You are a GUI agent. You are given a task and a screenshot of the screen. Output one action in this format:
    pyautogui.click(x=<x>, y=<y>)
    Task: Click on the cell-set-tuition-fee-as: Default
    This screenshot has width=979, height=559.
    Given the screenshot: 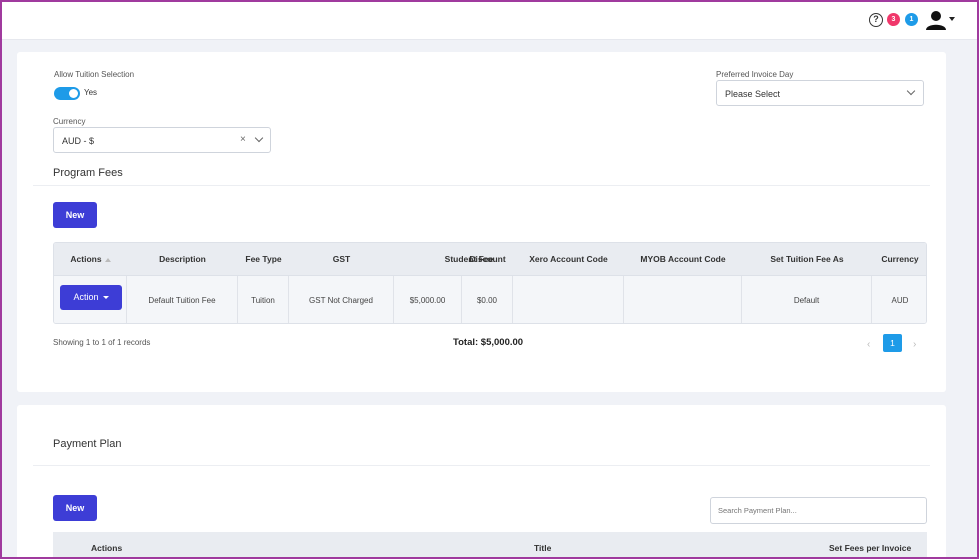 What is the action you would take?
    pyautogui.click(x=807, y=299)
    